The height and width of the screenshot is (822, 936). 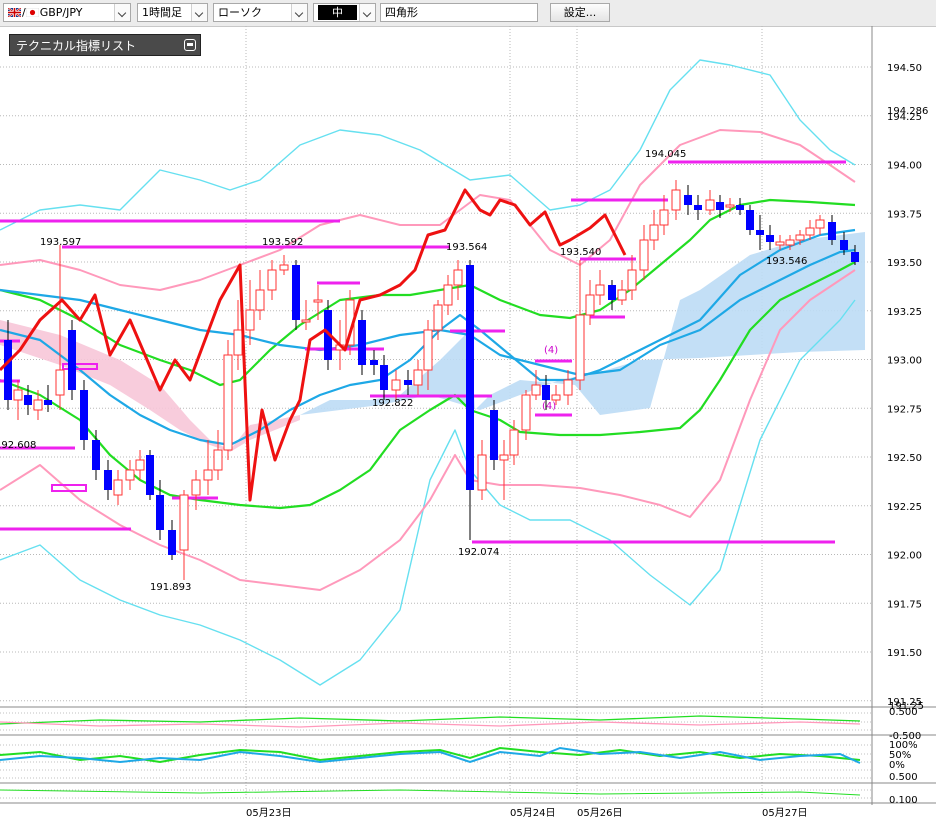 I want to click on timeframe-value: 1時間足, so click(x=162, y=12).